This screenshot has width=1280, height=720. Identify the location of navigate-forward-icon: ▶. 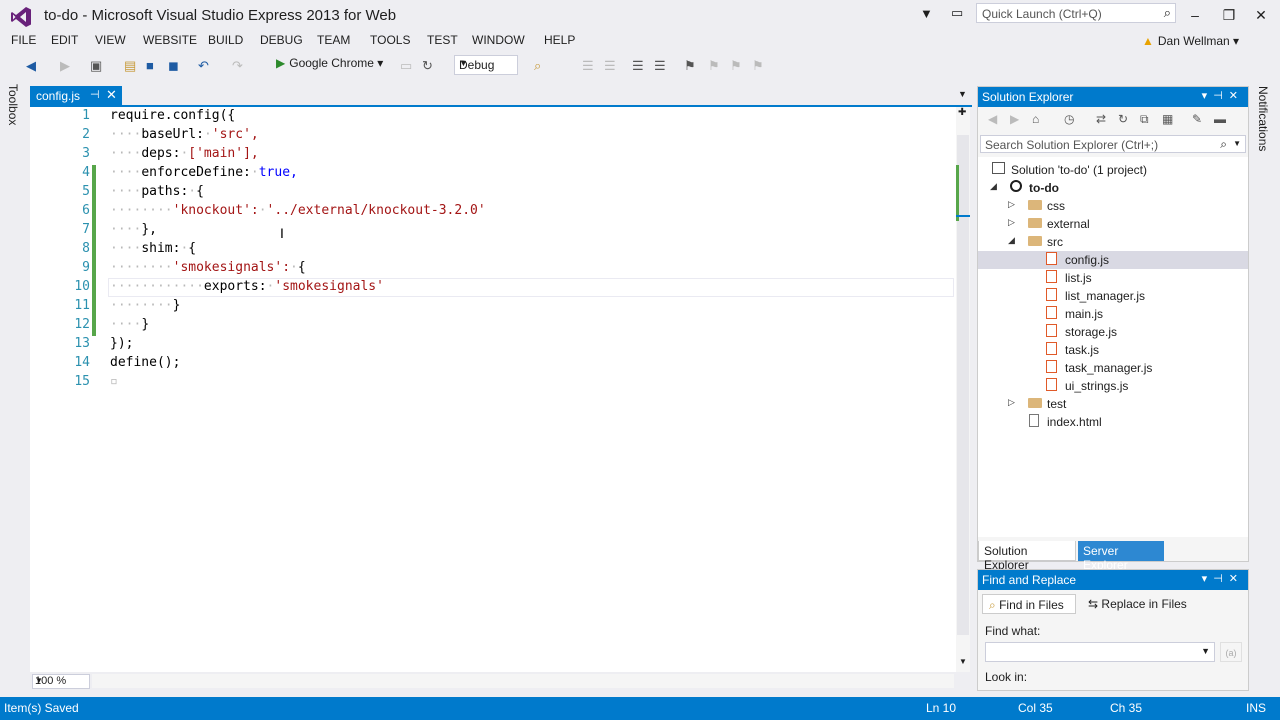
(65, 66).